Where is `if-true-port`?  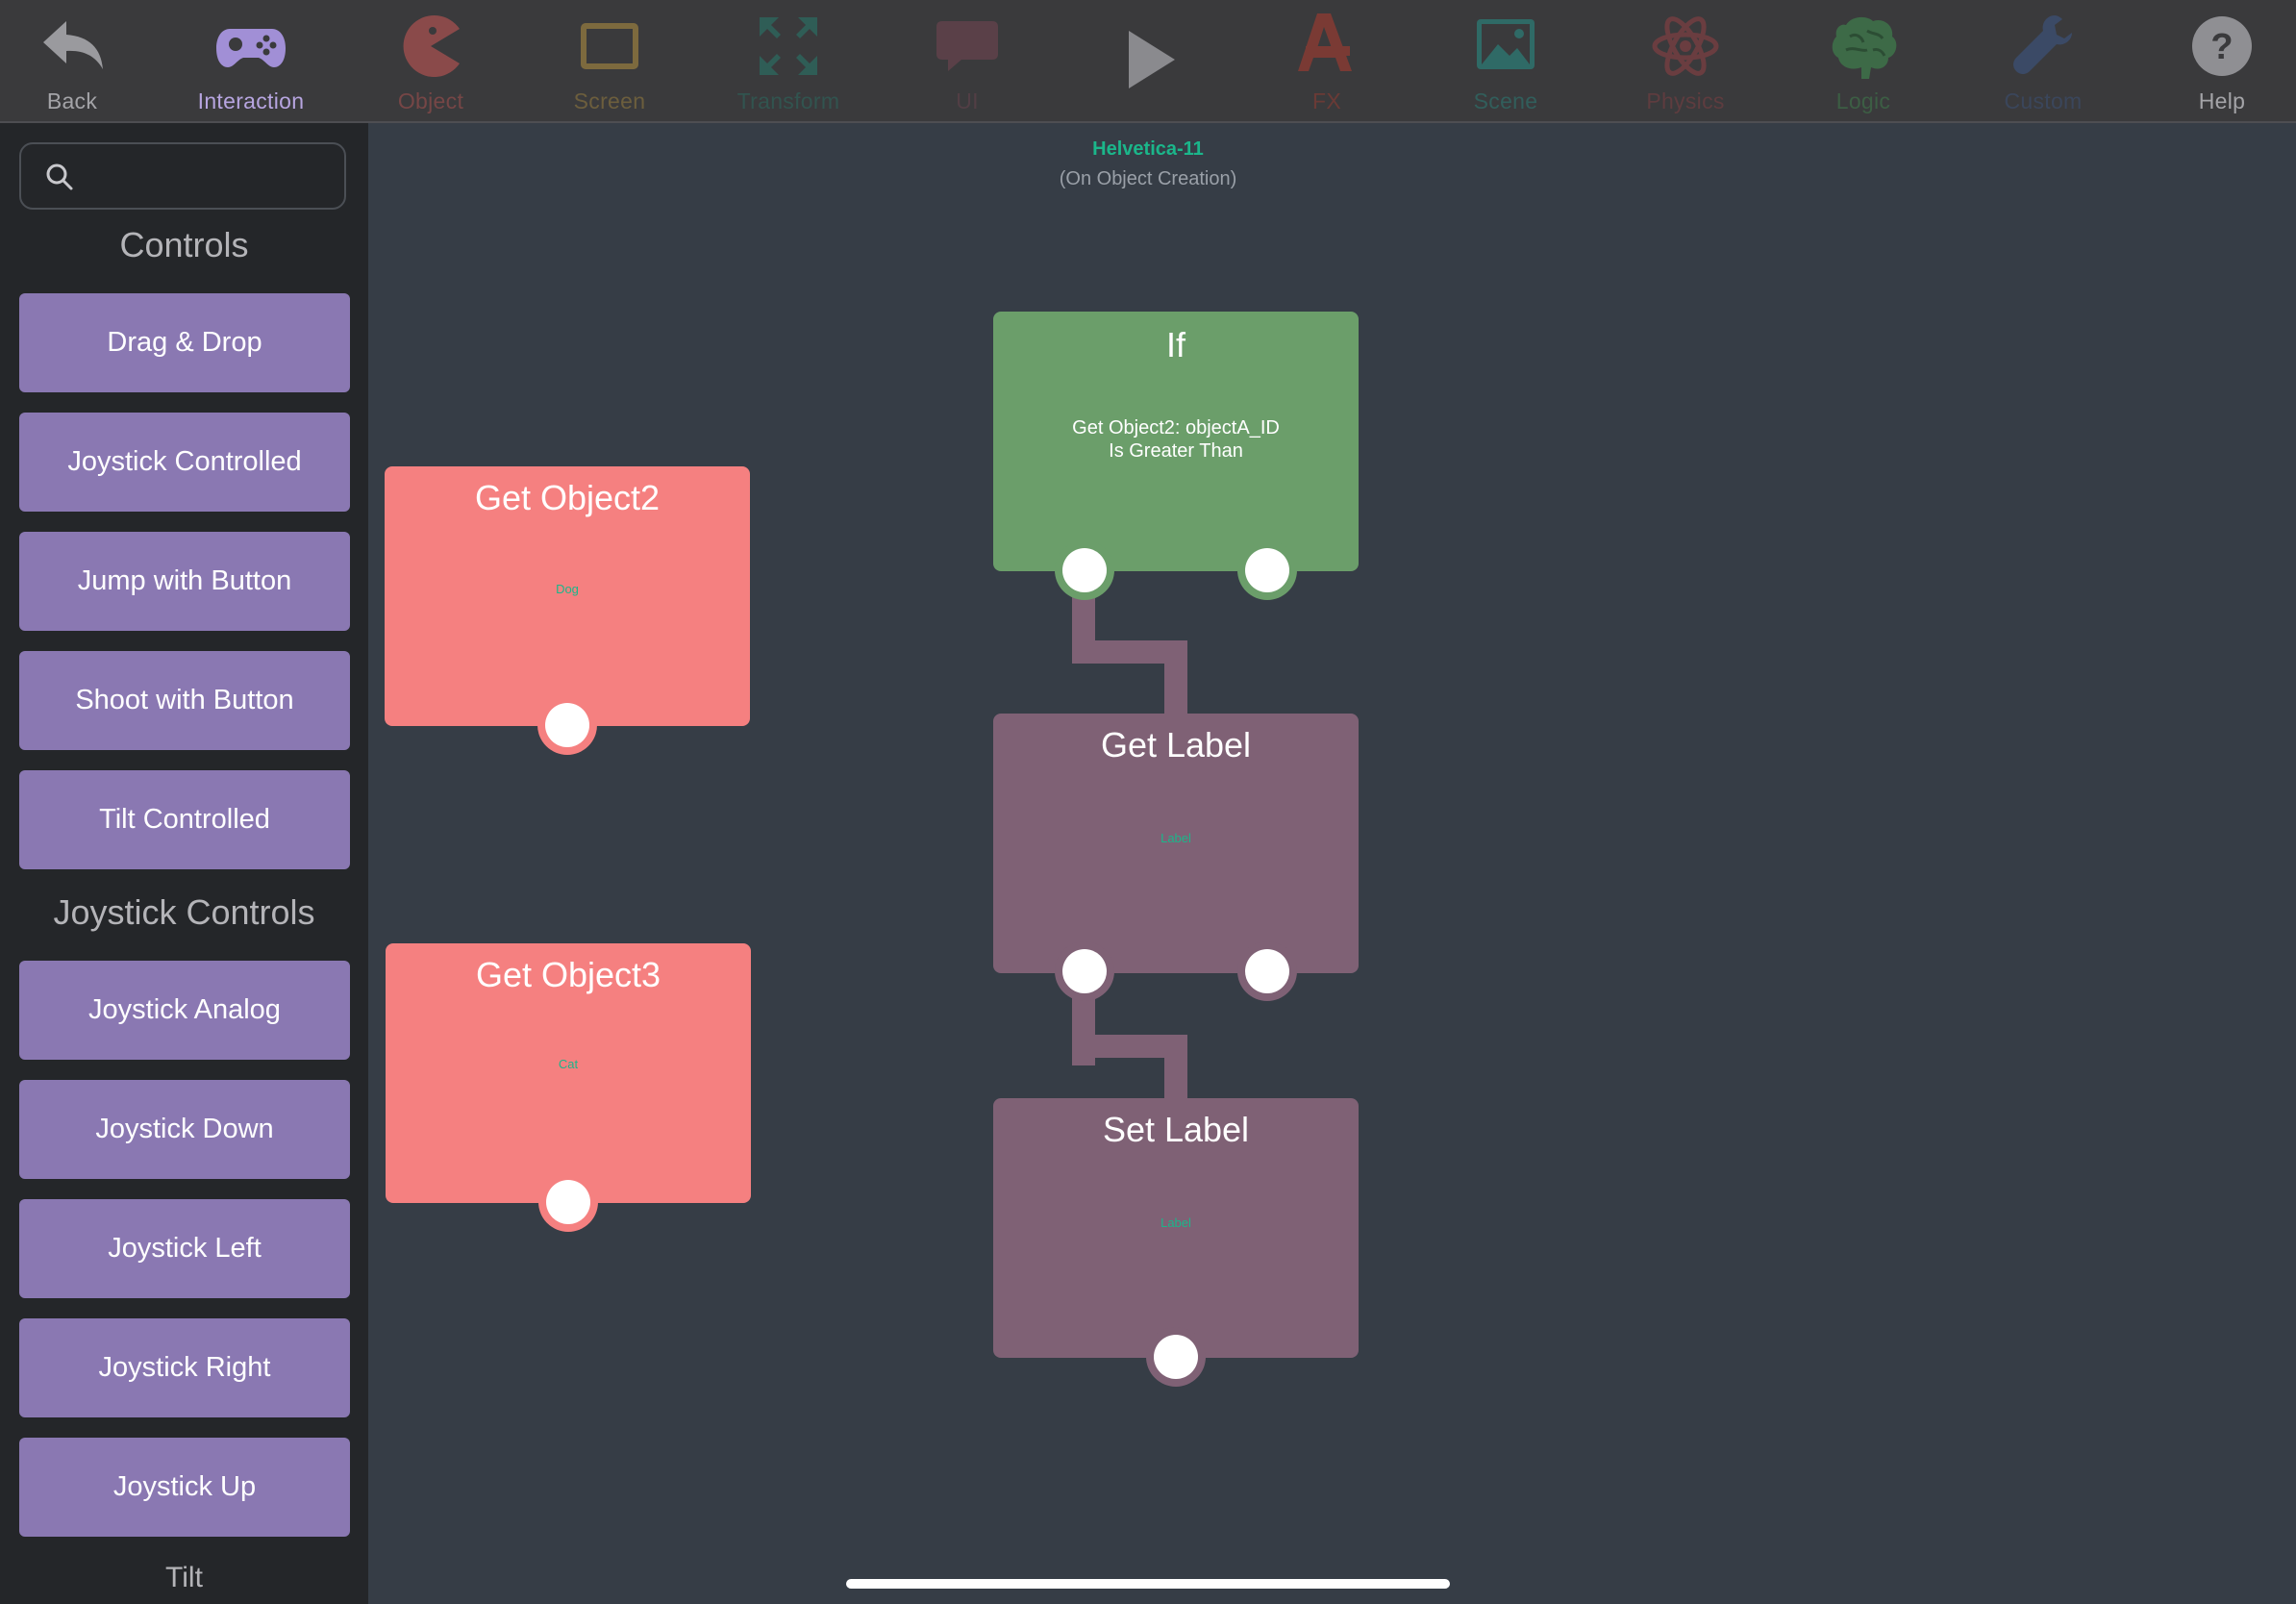 if-true-port is located at coordinates (1084, 570).